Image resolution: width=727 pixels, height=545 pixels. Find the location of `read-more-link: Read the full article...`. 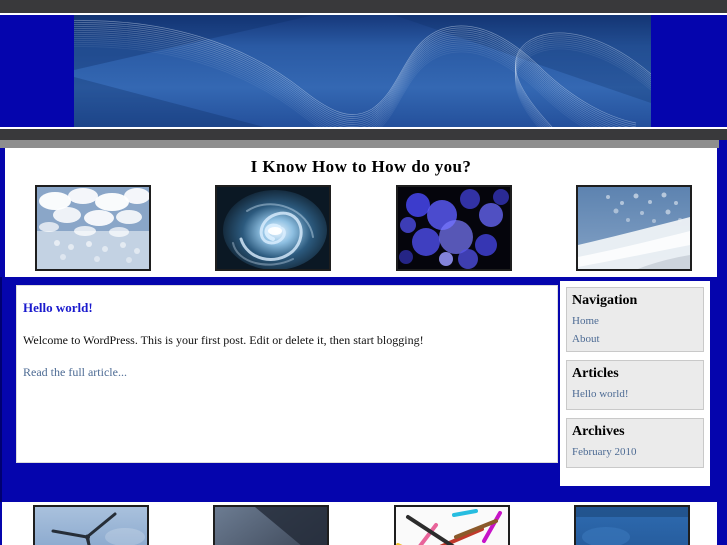

read-more-link: Read the full article... is located at coordinates (75, 372).